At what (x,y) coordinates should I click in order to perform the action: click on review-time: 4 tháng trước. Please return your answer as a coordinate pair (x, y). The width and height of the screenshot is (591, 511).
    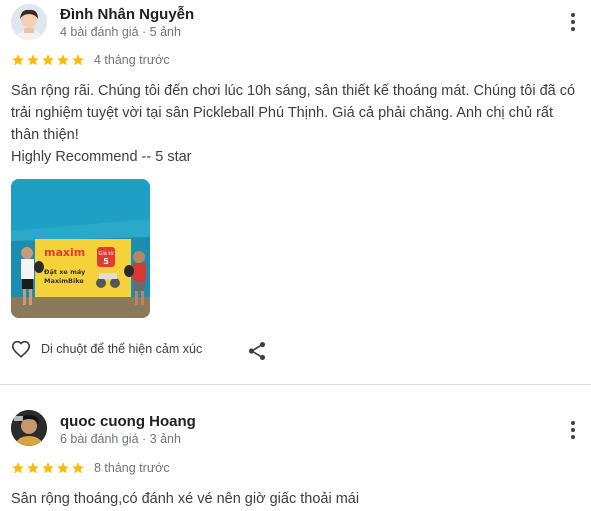
    Looking at the image, I should click on (132, 60).